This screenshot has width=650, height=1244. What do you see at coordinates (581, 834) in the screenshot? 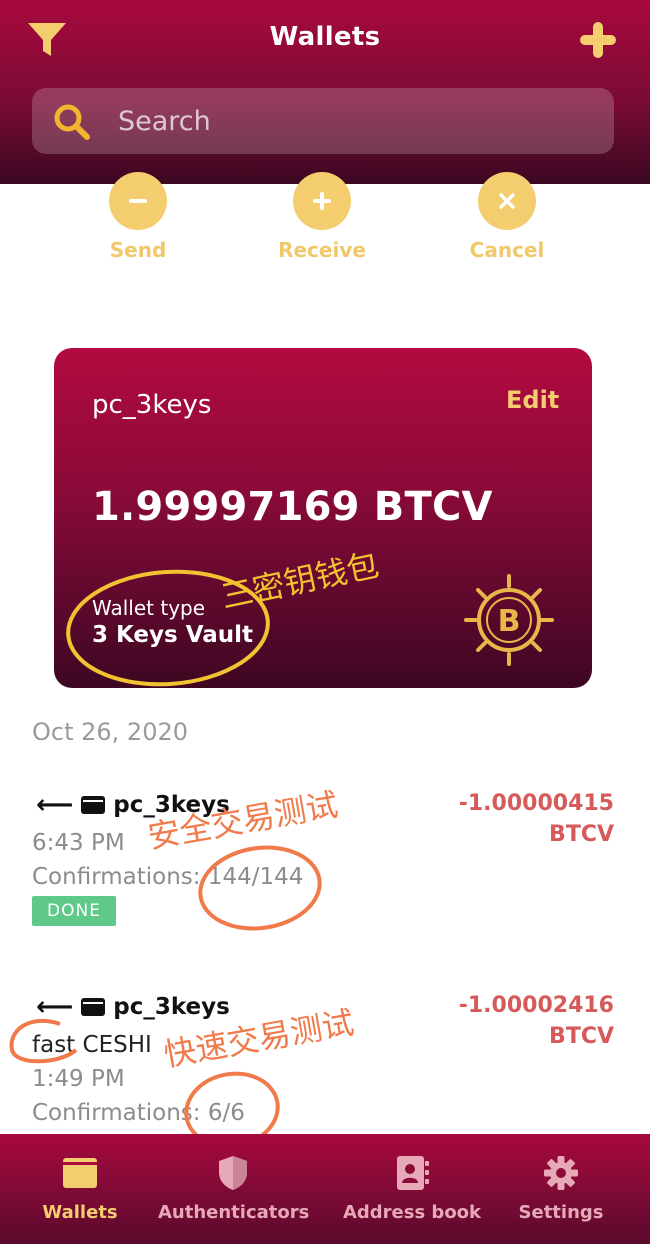
I see `tx-1-amount-currency: BTCV` at bounding box center [581, 834].